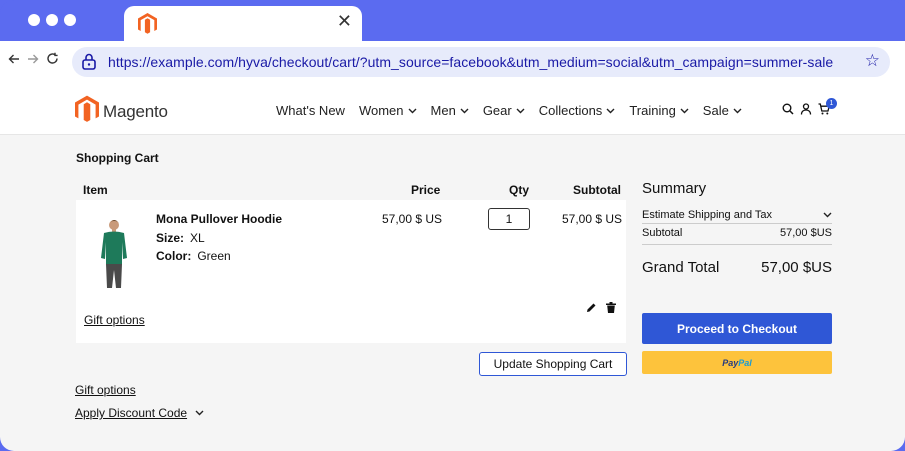 The width and height of the screenshot is (905, 451). What do you see at coordinates (806, 233) in the screenshot?
I see `subtotal-value: 57,00 $US` at bounding box center [806, 233].